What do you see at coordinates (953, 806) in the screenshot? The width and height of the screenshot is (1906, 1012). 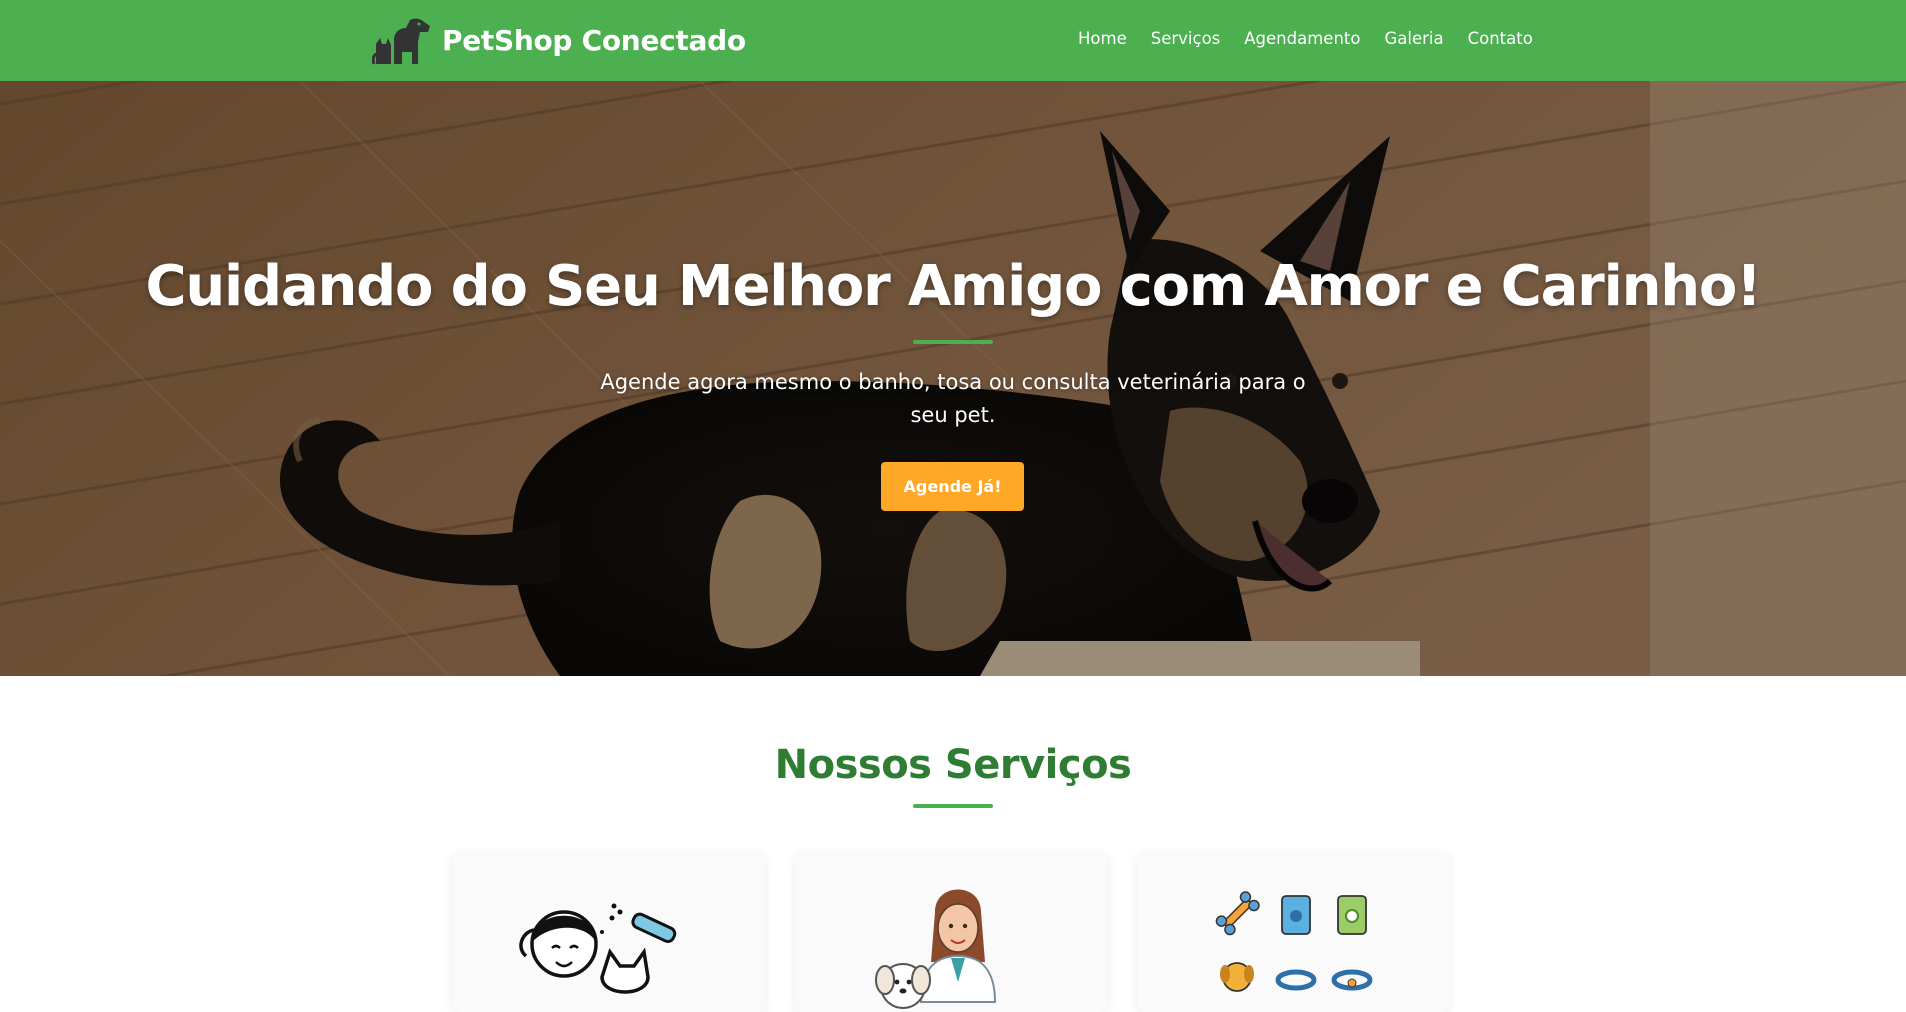 I see `services-title-underline` at bounding box center [953, 806].